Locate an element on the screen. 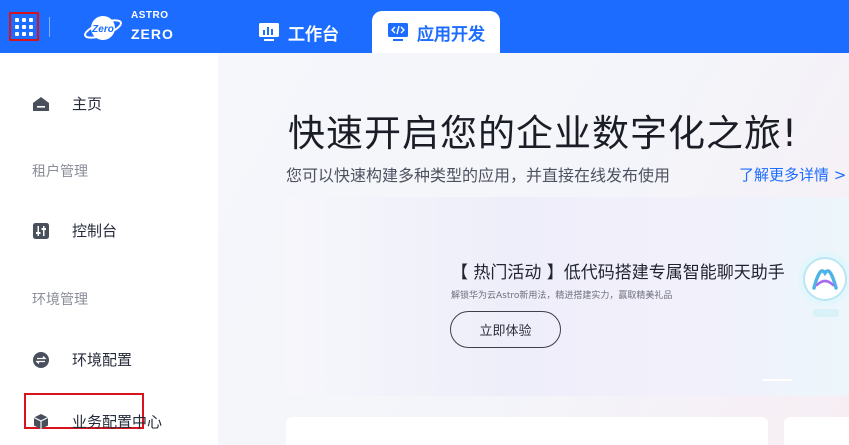 The image size is (849, 445). product-name: ASTRO ZERO is located at coordinates (152, 26).